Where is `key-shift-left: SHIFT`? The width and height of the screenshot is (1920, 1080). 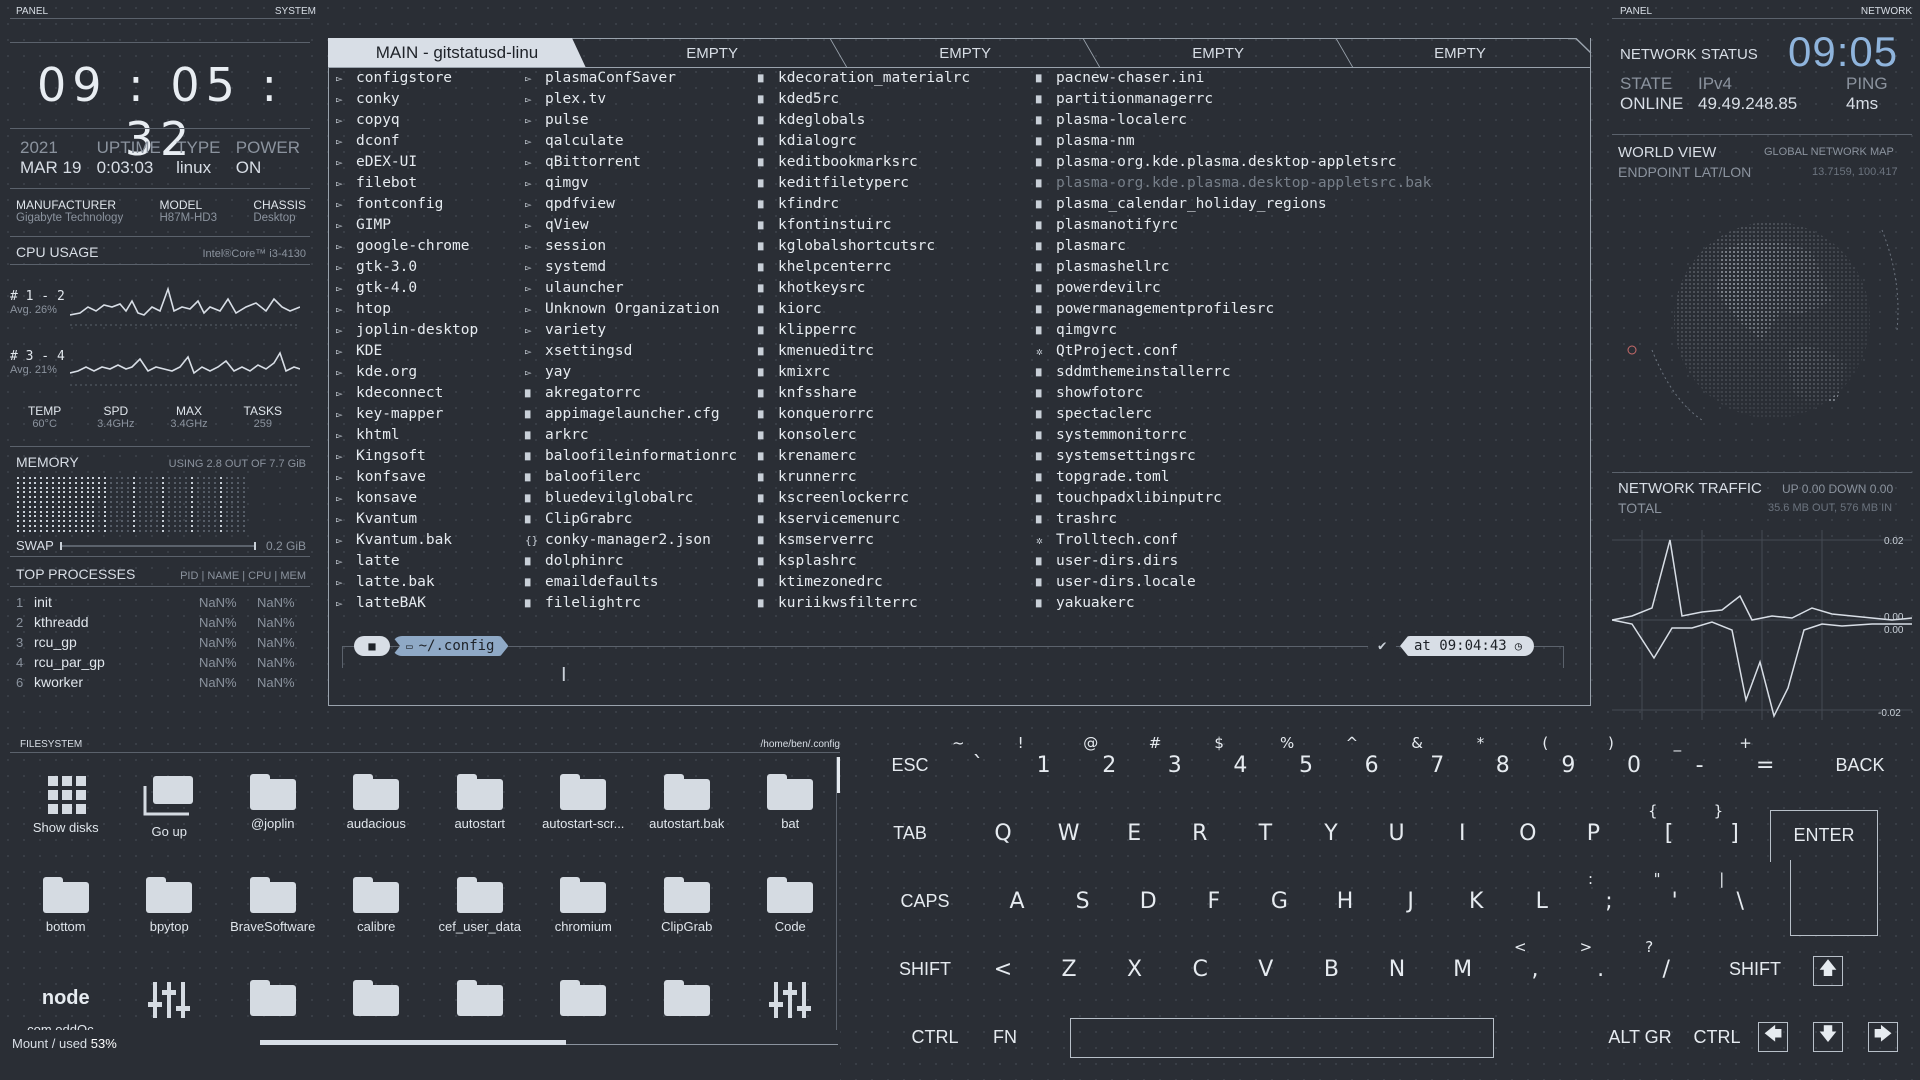
key-shift-left: SHIFT is located at coordinates (925, 969).